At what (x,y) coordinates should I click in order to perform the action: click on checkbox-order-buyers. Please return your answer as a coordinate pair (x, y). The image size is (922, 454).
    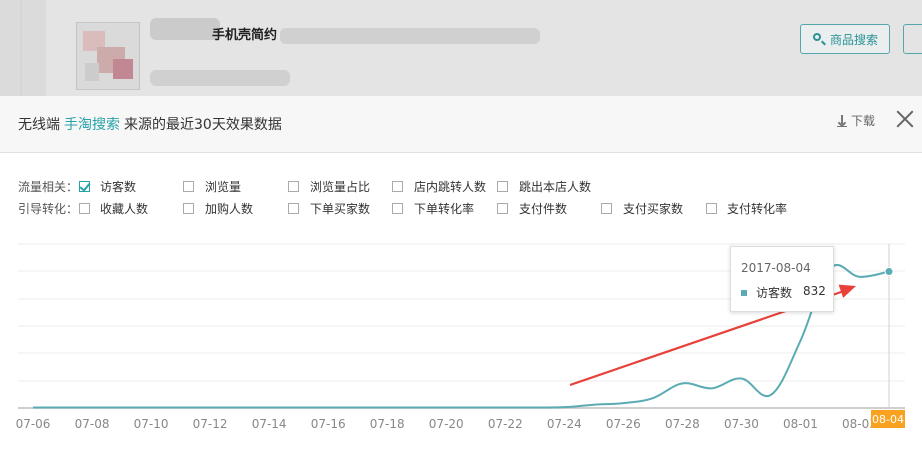
    Looking at the image, I should click on (293, 208).